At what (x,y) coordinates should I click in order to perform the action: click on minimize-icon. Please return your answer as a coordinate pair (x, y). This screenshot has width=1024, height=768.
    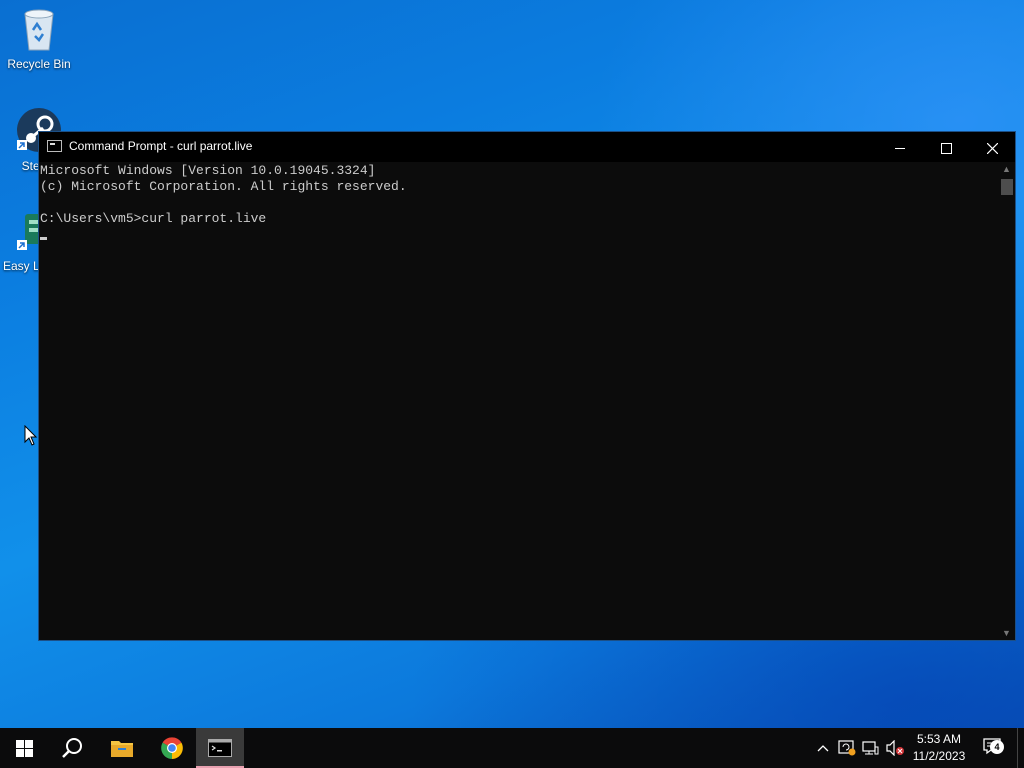
    Looking at the image, I should click on (900, 148).